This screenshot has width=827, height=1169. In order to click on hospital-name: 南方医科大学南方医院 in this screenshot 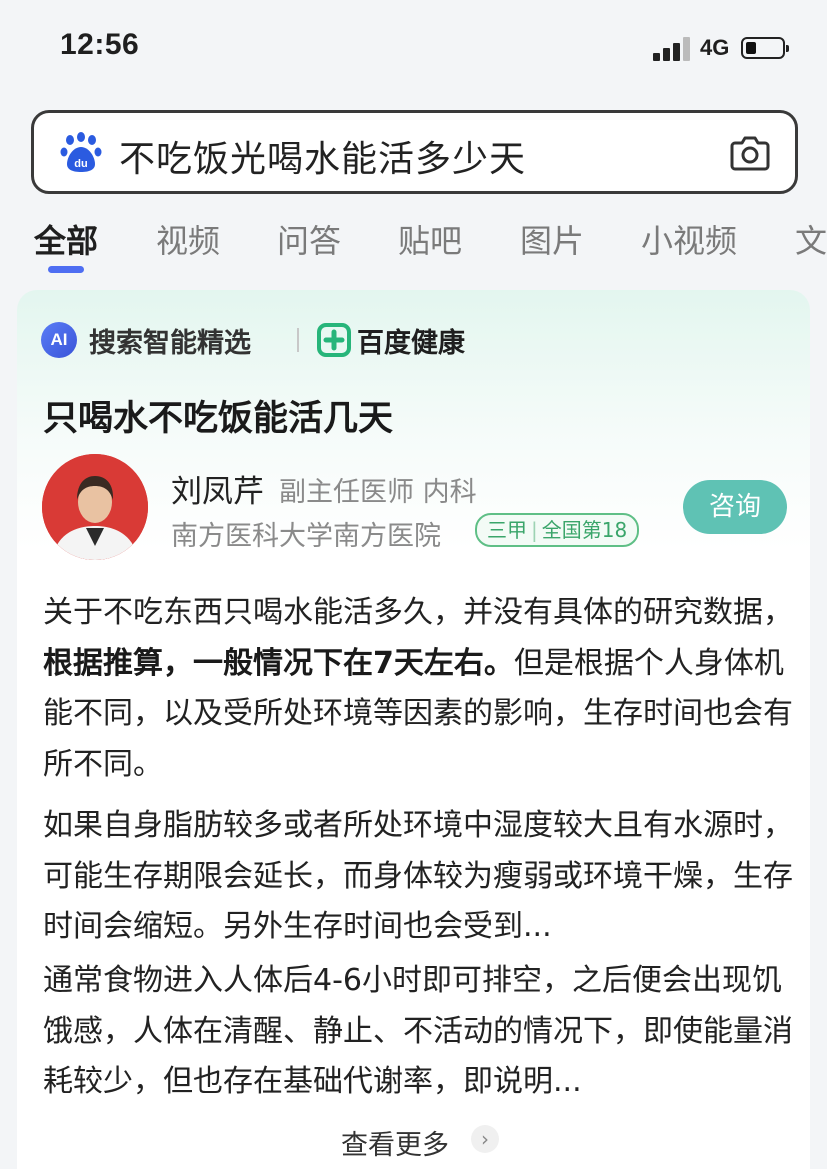, I will do `click(306, 533)`.